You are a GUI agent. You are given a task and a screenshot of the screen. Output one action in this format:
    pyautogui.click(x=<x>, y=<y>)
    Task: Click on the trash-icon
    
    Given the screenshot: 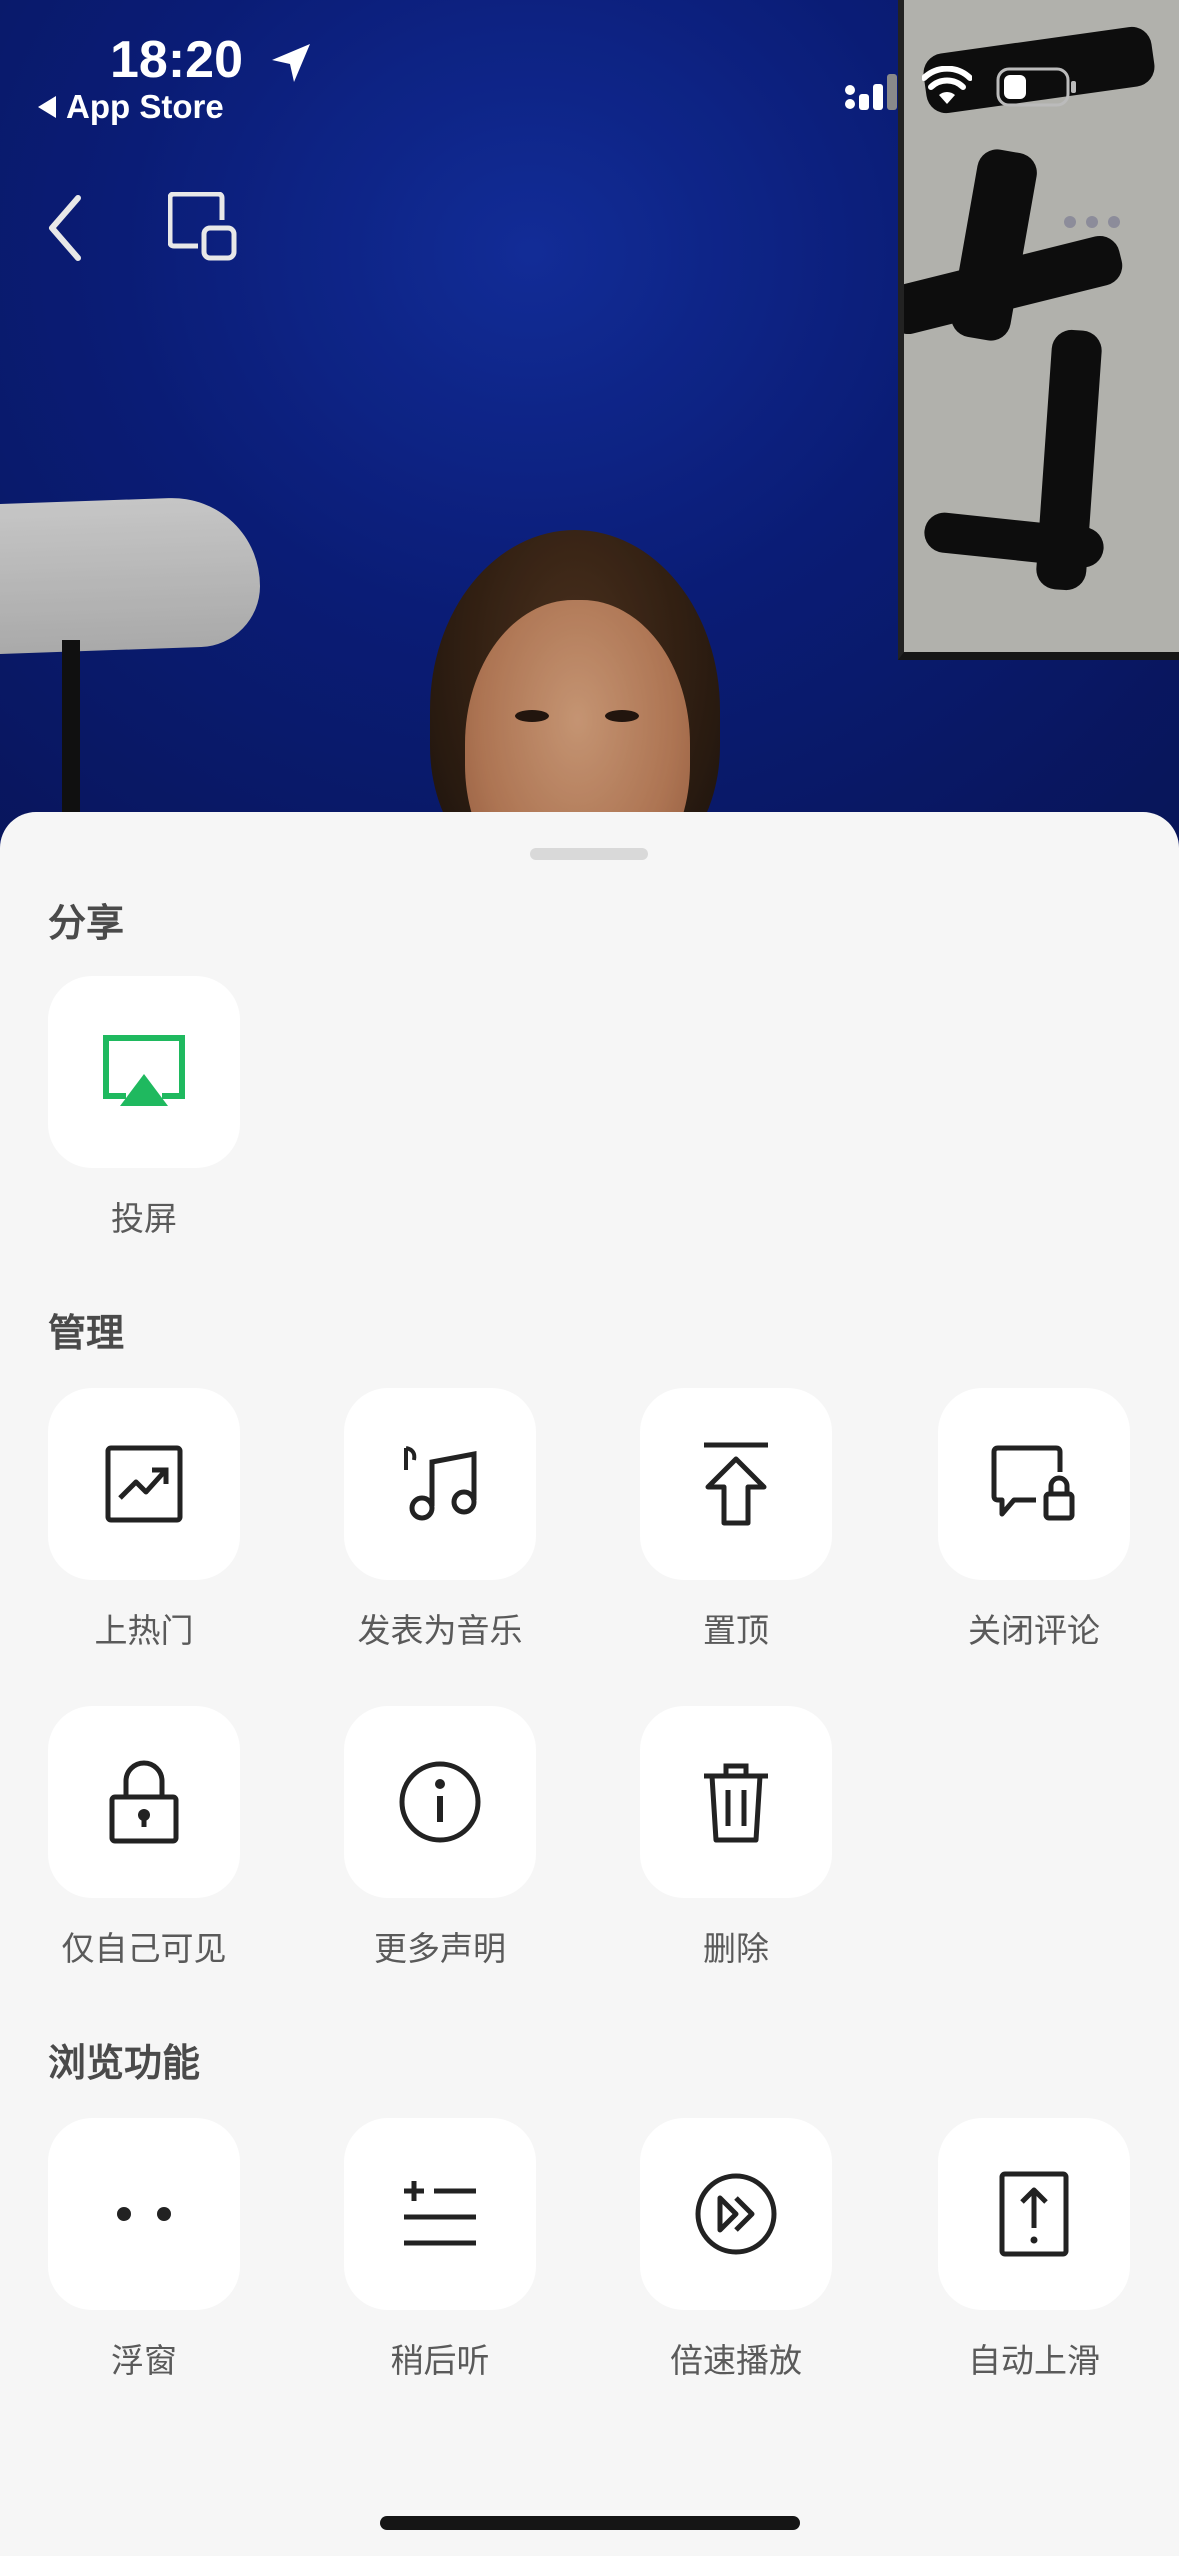 What is the action you would take?
    pyautogui.click(x=736, y=1803)
    